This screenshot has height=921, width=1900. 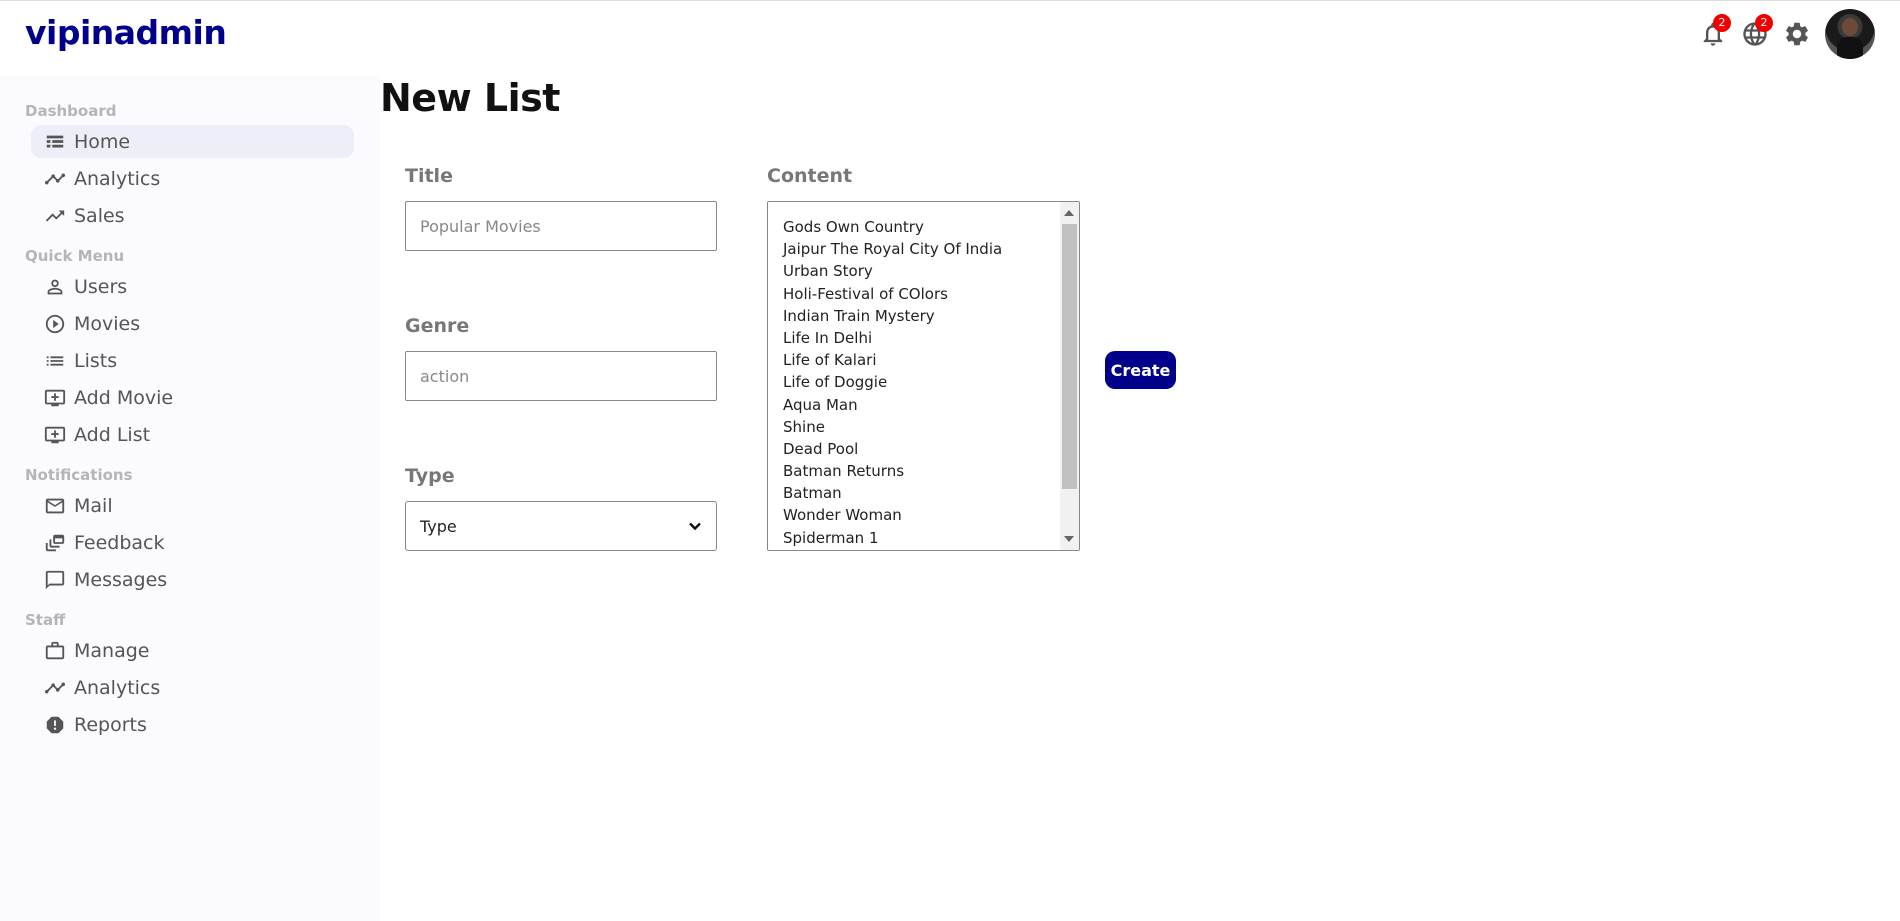 What do you see at coordinates (1764, 23) in the screenshot?
I see `language-badge: 2` at bounding box center [1764, 23].